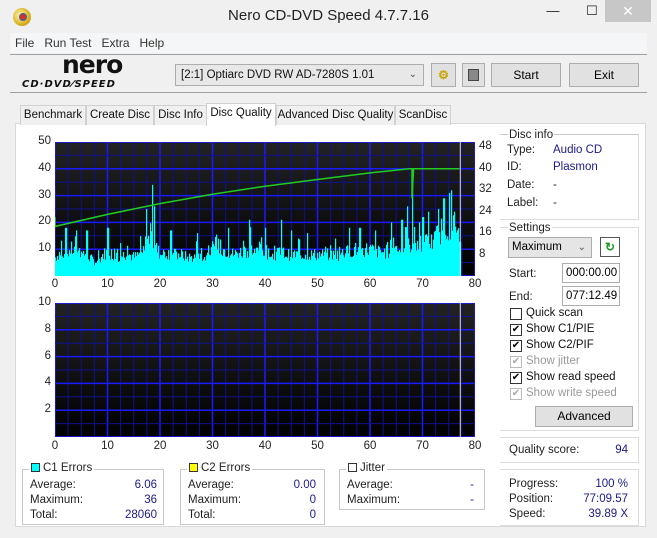  I want to click on menu-help: Help, so click(152, 43).